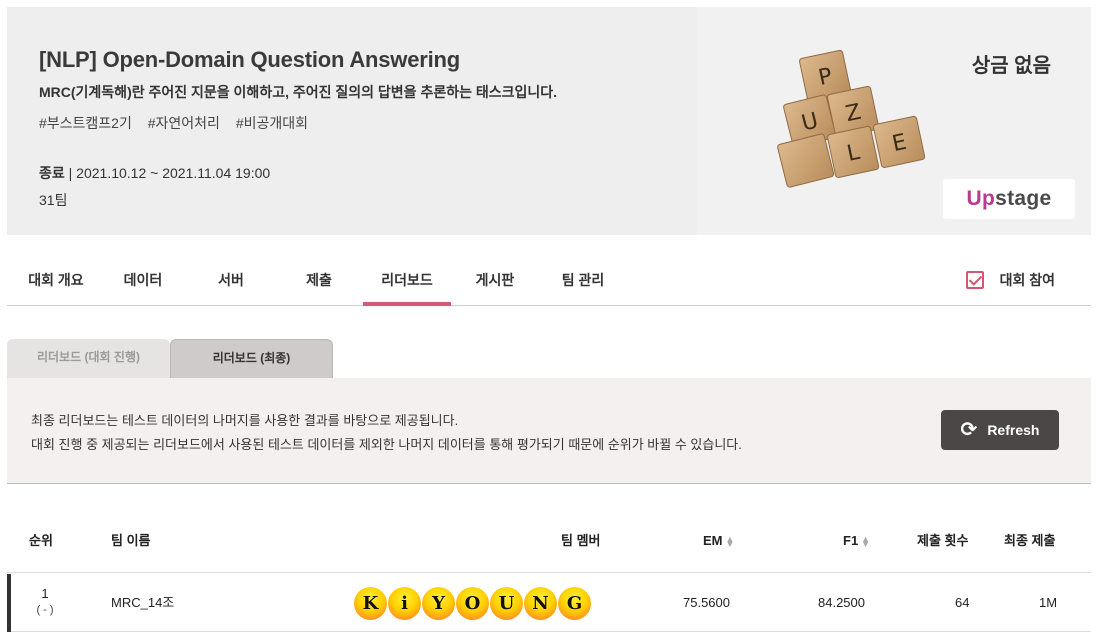  Describe the element at coordinates (85, 123) in the screenshot. I see `tag: #부스트캠프2기` at that location.